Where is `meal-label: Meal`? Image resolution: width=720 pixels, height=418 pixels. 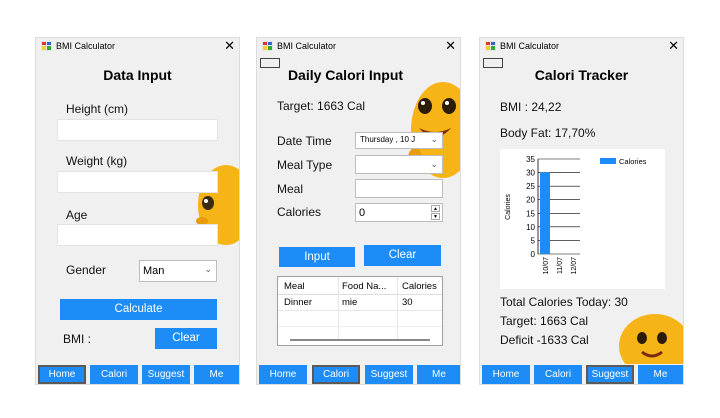 meal-label: Meal is located at coordinates (290, 189).